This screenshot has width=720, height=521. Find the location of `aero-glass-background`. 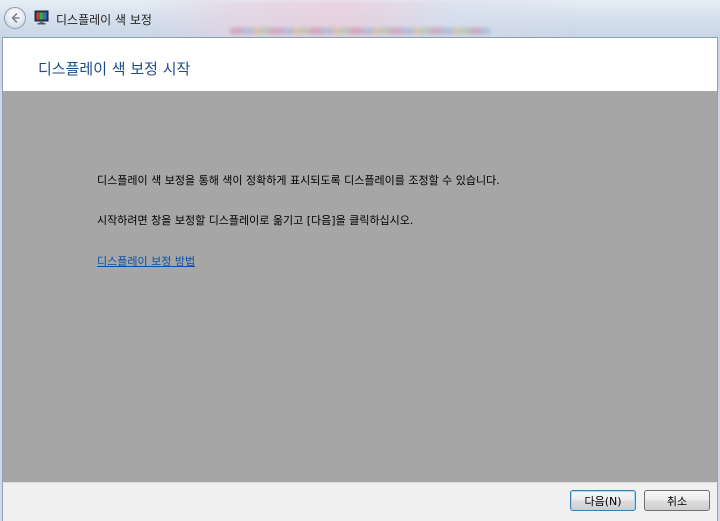

aero-glass-background is located at coordinates (365, 18).